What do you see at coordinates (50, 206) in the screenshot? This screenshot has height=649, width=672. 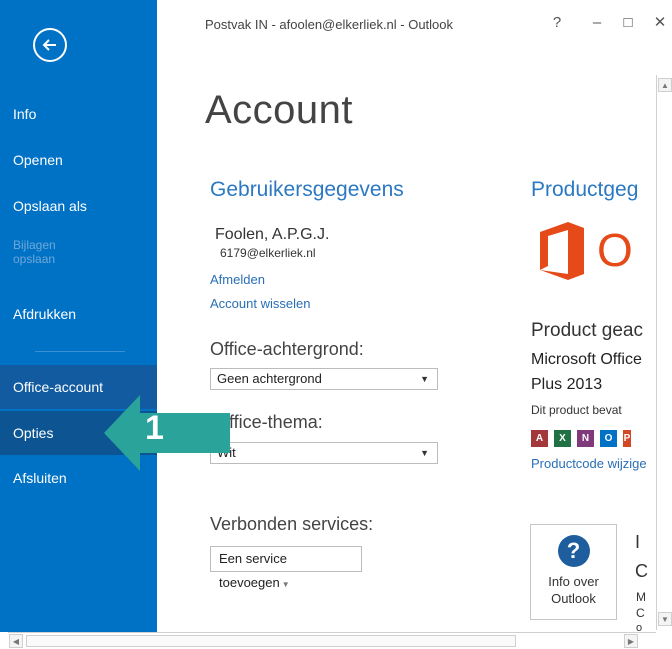 I see `nav-label: Opslaan als` at bounding box center [50, 206].